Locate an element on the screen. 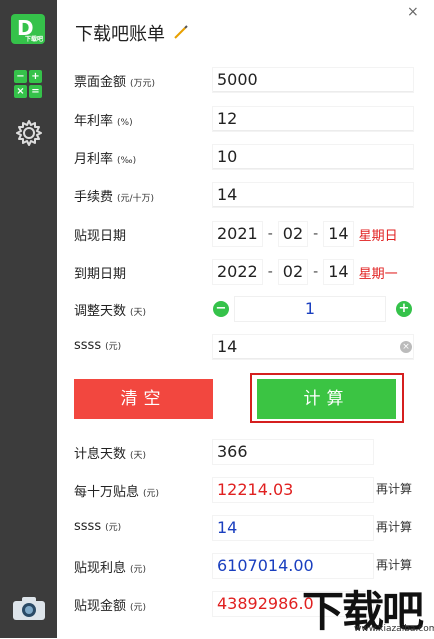 The height and width of the screenshot is (639, 434). fee-unit: (元/十万) is located at coordinates (136, 199).